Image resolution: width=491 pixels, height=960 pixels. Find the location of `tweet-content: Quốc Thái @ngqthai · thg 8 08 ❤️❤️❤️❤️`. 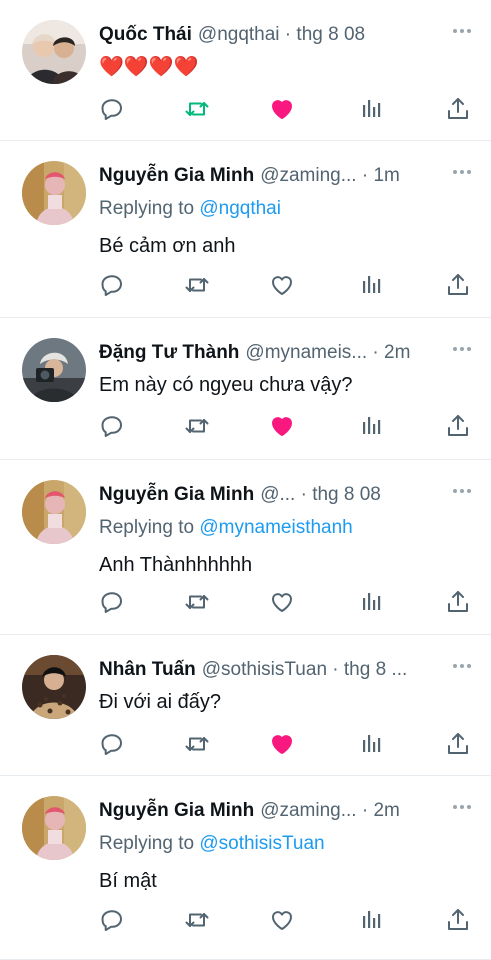

tweet-content: Quốc Thái @ngqthai · thg 8 08 ❤️❤️❤️❤️ is located at coordinates (285, 51).